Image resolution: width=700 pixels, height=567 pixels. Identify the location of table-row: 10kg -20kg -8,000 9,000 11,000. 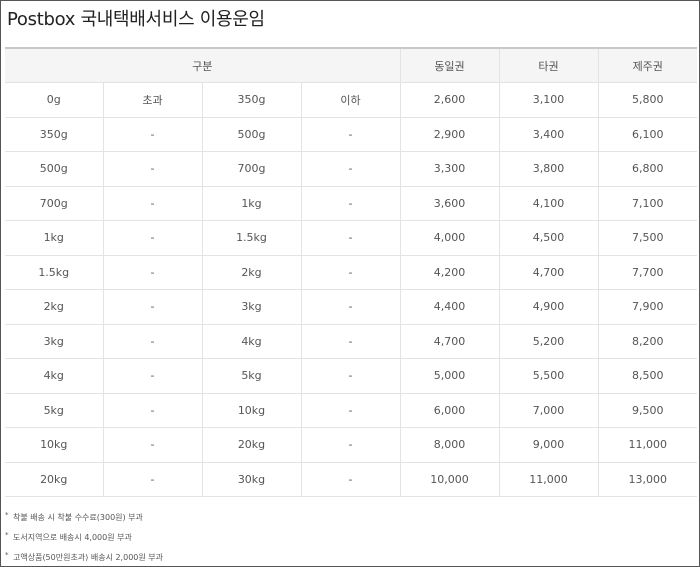
(351, 445).